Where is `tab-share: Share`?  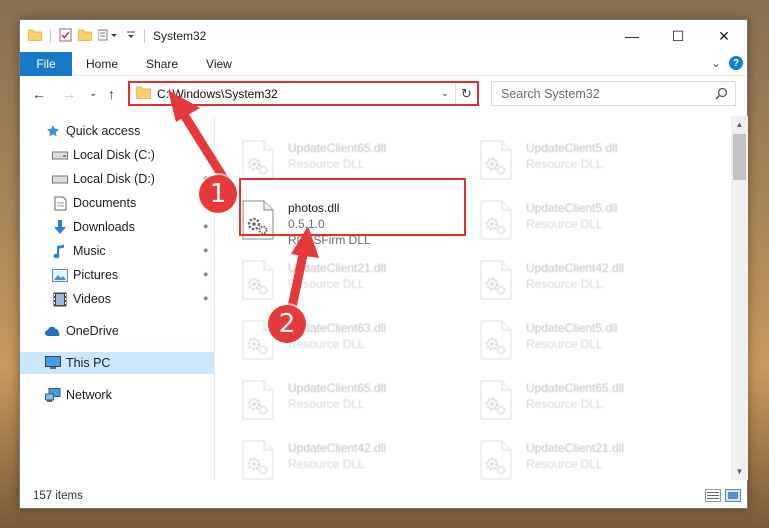 tab-share: Share is located at coordinates (162, 64).